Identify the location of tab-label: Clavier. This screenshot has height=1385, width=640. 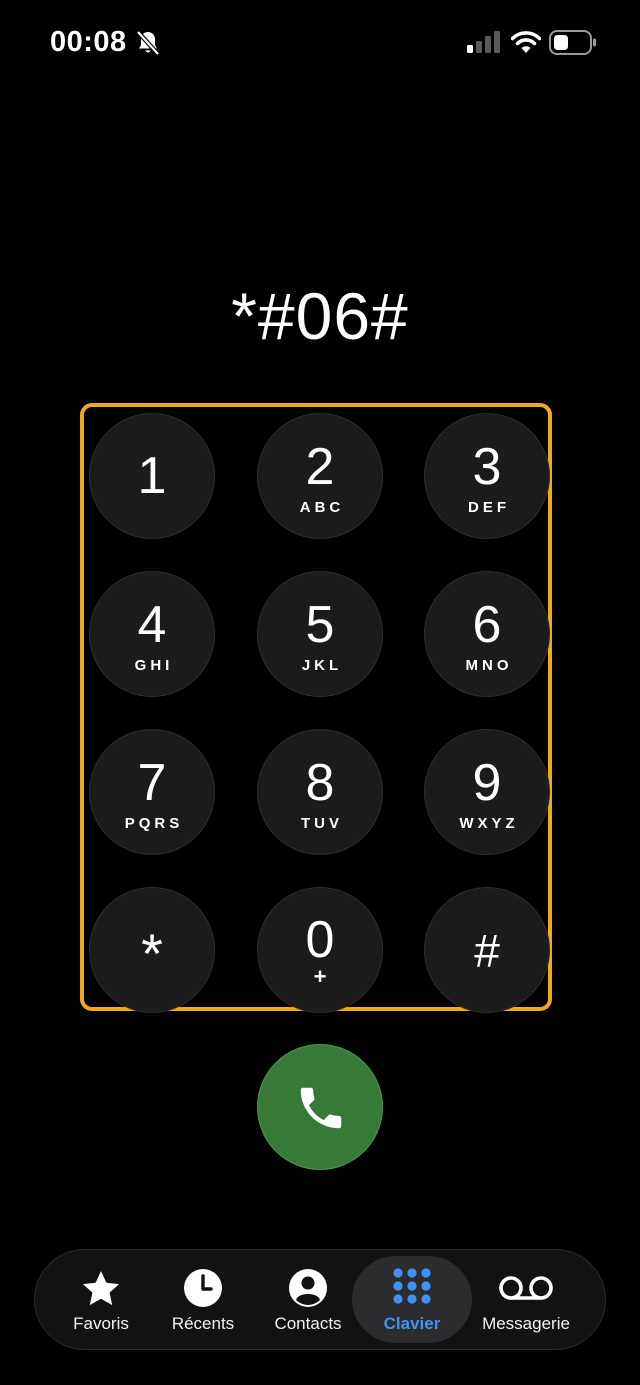
(412, 1323).